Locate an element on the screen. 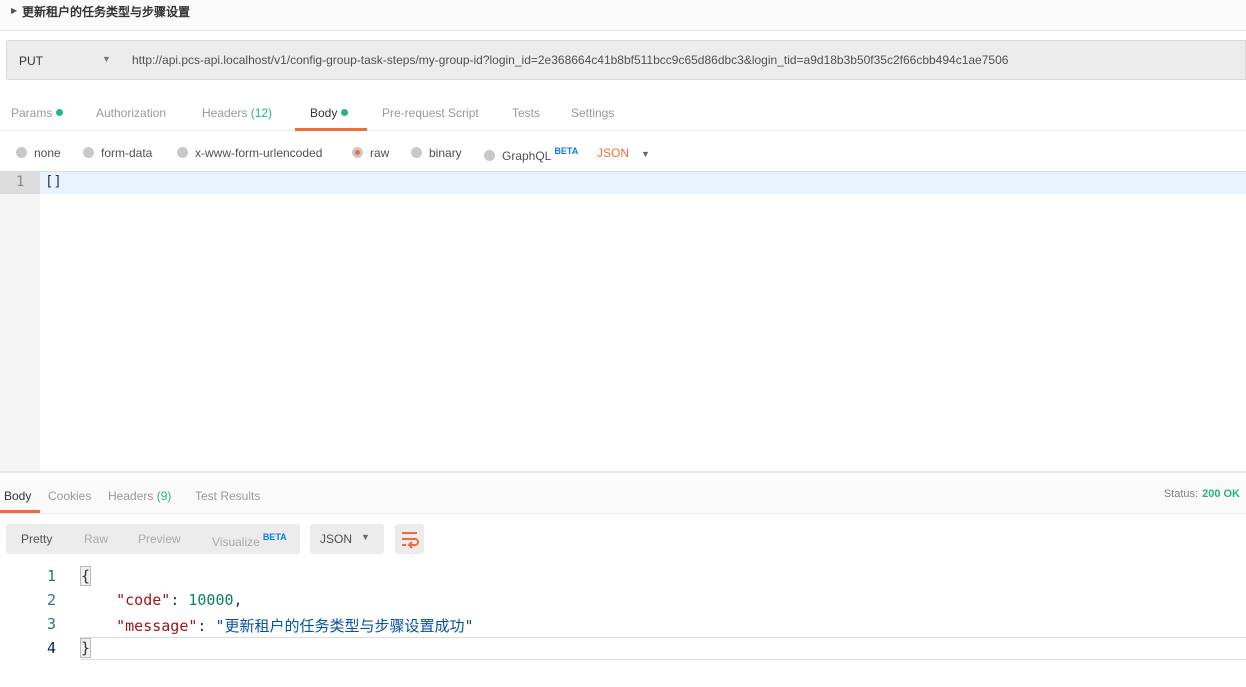 The image size is (1246, 687). view-pretty: Pretty is located at coordinates (36, 539).